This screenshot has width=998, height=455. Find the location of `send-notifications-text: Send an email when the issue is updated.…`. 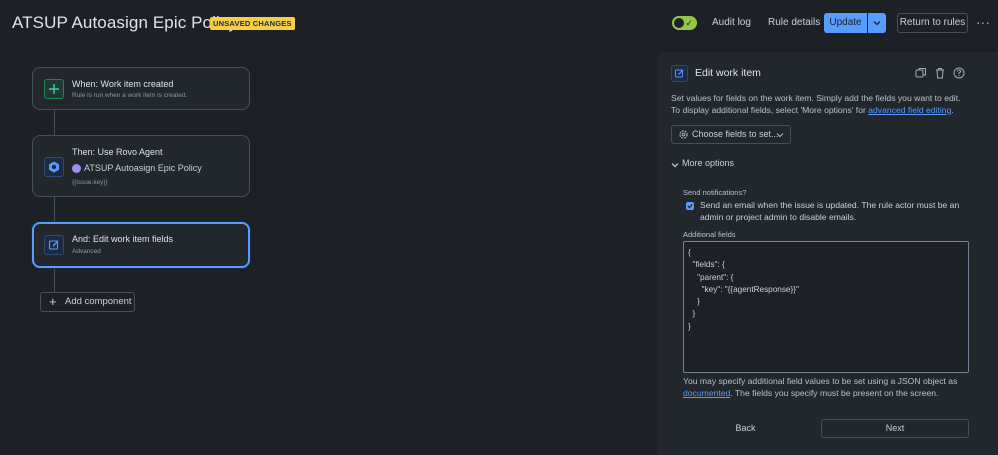

send-notifications-text: Send an email when the issue is updated.… is located at coordinates (830, 211).